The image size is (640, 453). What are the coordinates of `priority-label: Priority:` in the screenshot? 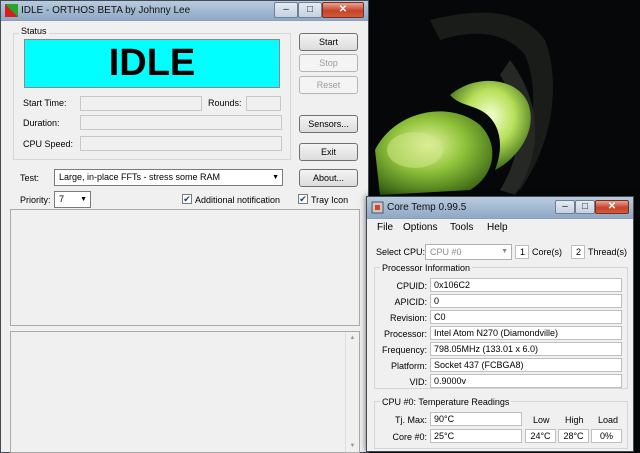 It's located at (35, 200).